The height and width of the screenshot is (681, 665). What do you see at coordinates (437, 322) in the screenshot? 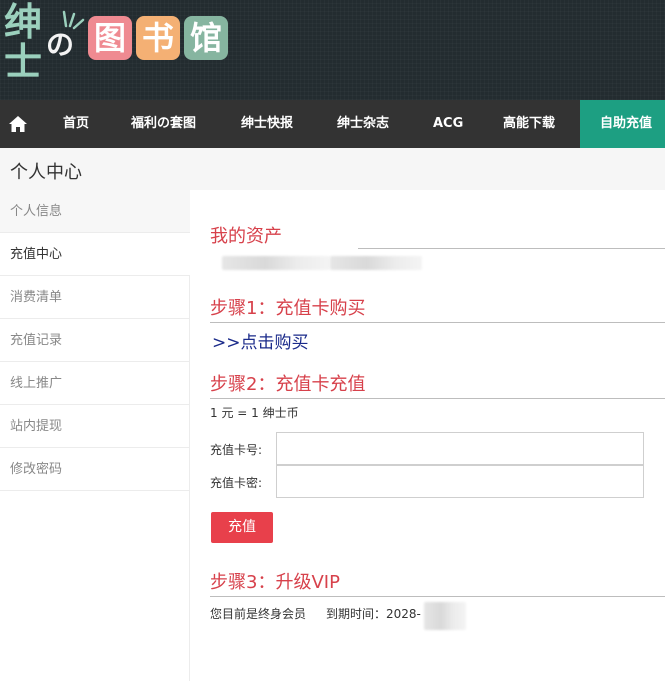
I see `step1-divider` at bounding box center [437, 322].